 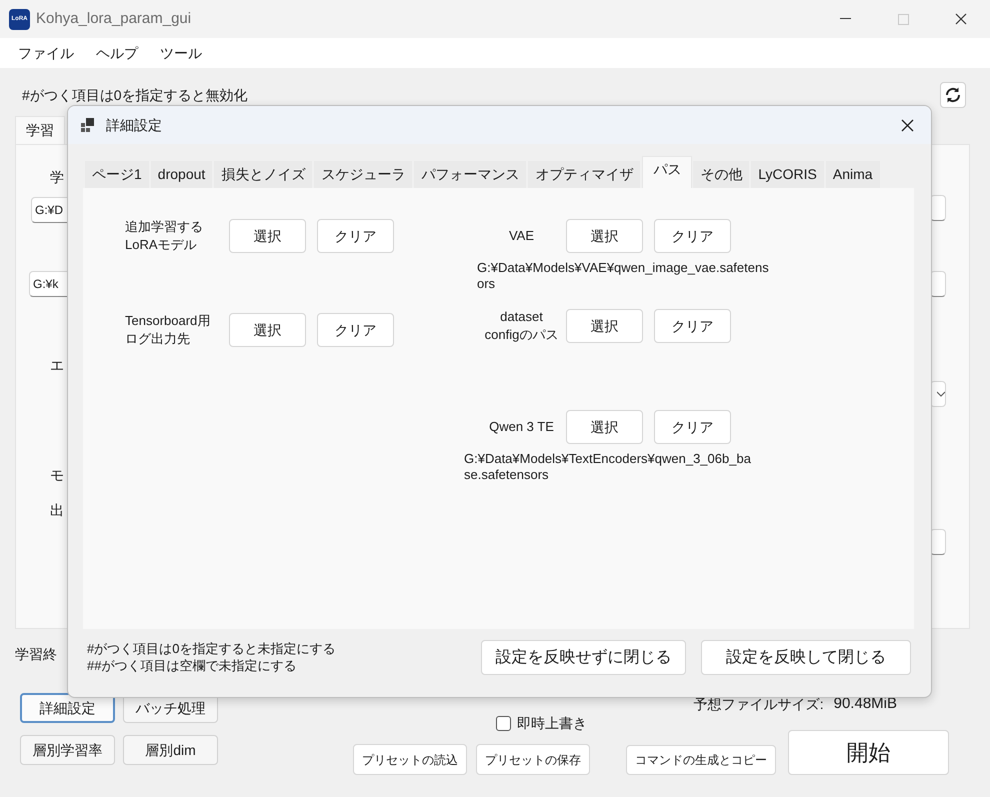 What do you see at coordinates (868, 752) in the screenshot?
I see `start-button: 開始` at bounding box center [868, 752].